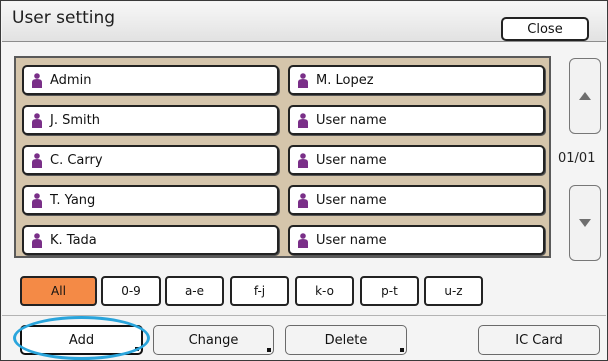  I want to click on user-button-t-yang: T. Yang, so click(150, 200).